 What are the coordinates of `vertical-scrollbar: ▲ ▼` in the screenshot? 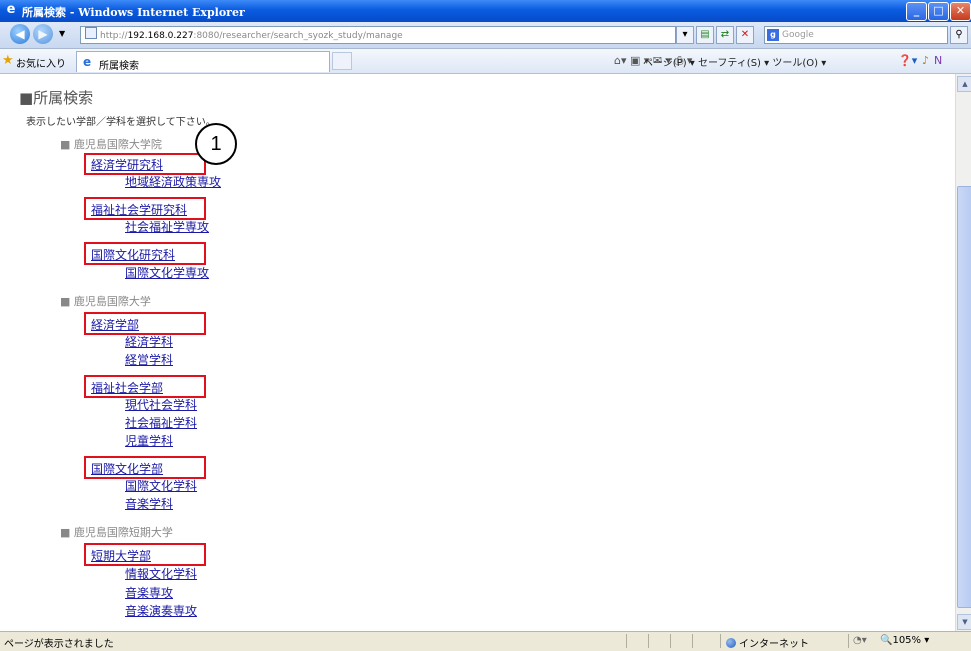 It's located at (963, 352).